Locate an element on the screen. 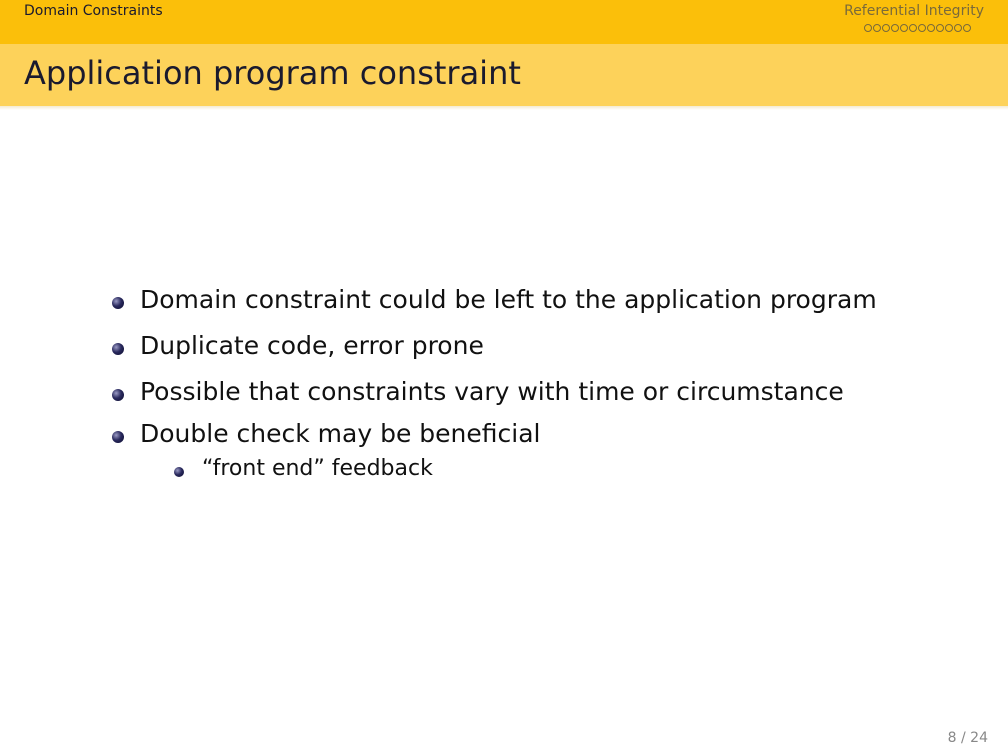 The width and height of the screenshot is (1008, 756). navigation-bar: Domain Constraints Referential Integrity is located at coordinates (504, 22).